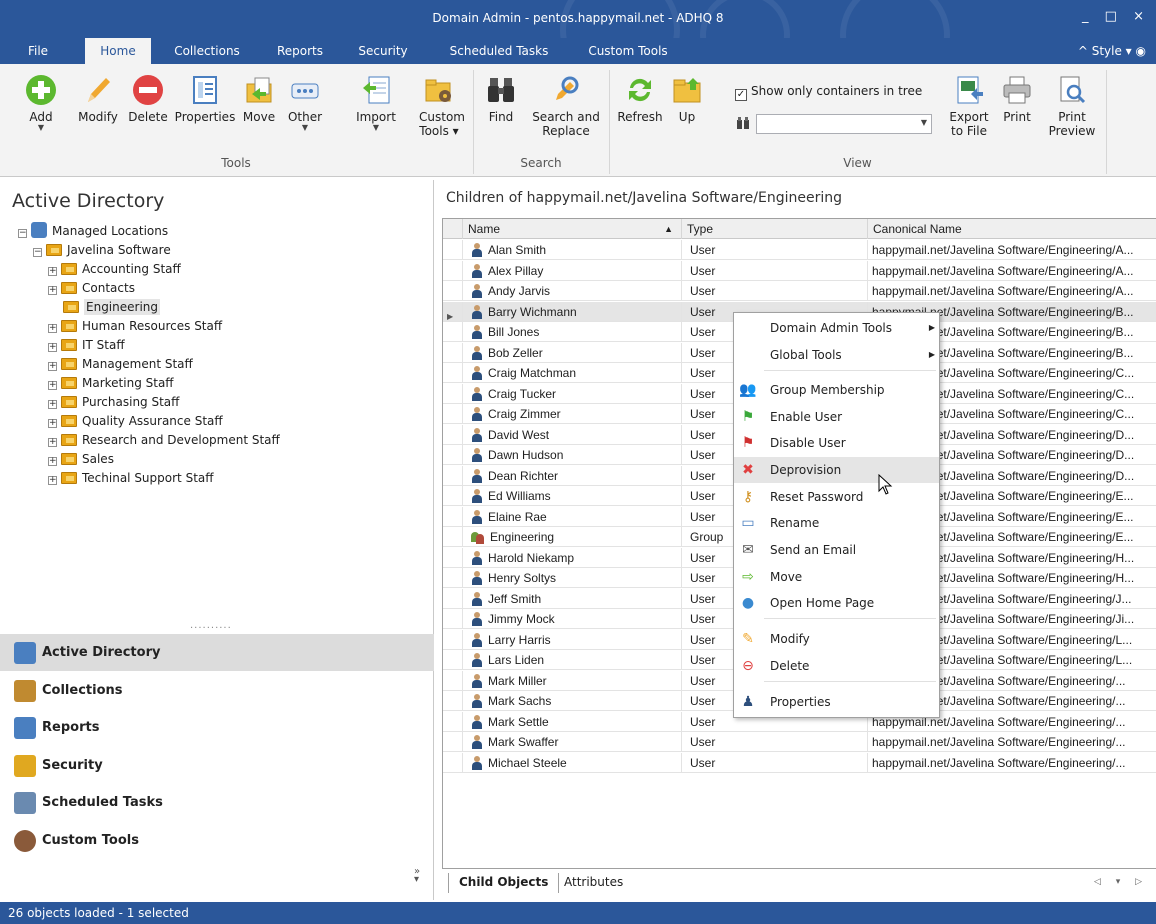  What do you see at coordinates (205, 99) in the screenshot?
I see `properties-button: Properties` at bounding box center [205, 99].